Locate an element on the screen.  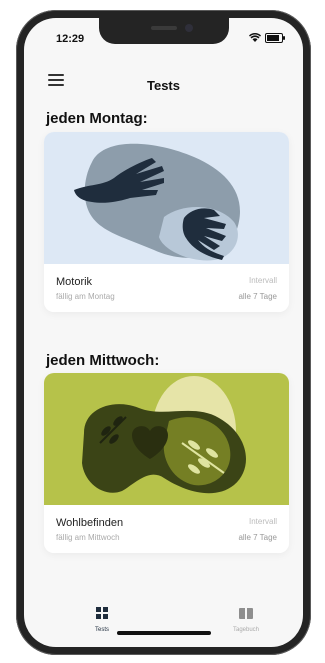
top-bar: Tests is located at coordinates (163, 75).